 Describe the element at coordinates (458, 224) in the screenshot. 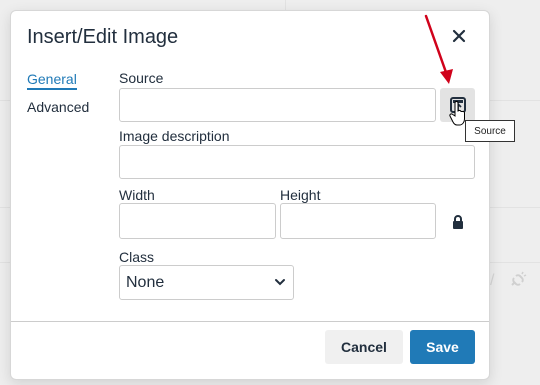

I see `lock-icon` at that location.